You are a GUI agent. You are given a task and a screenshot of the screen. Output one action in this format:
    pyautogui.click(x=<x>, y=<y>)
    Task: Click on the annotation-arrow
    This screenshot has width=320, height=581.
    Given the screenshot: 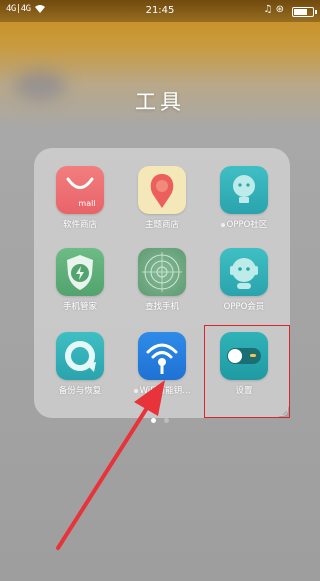 What is the action you would take?
    pyautogui.click(x=110, y=465)
    